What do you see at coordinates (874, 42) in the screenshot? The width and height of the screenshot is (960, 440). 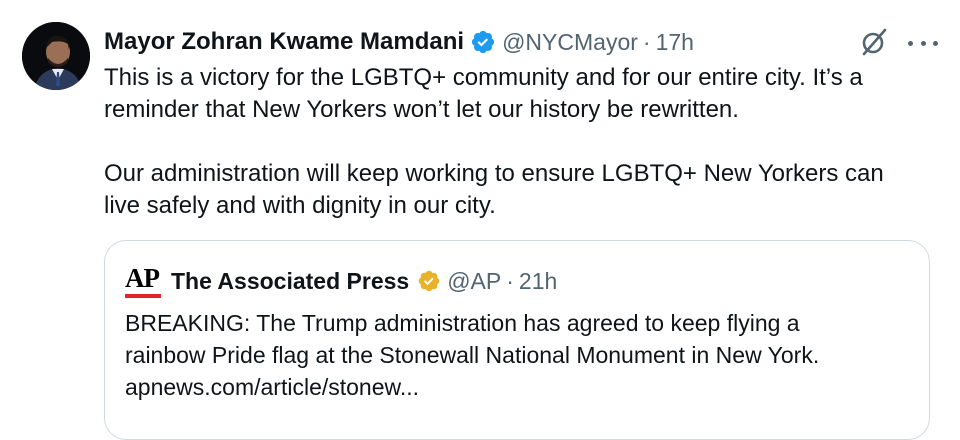 I see `grok-icon` at bounding box center [874, 42].